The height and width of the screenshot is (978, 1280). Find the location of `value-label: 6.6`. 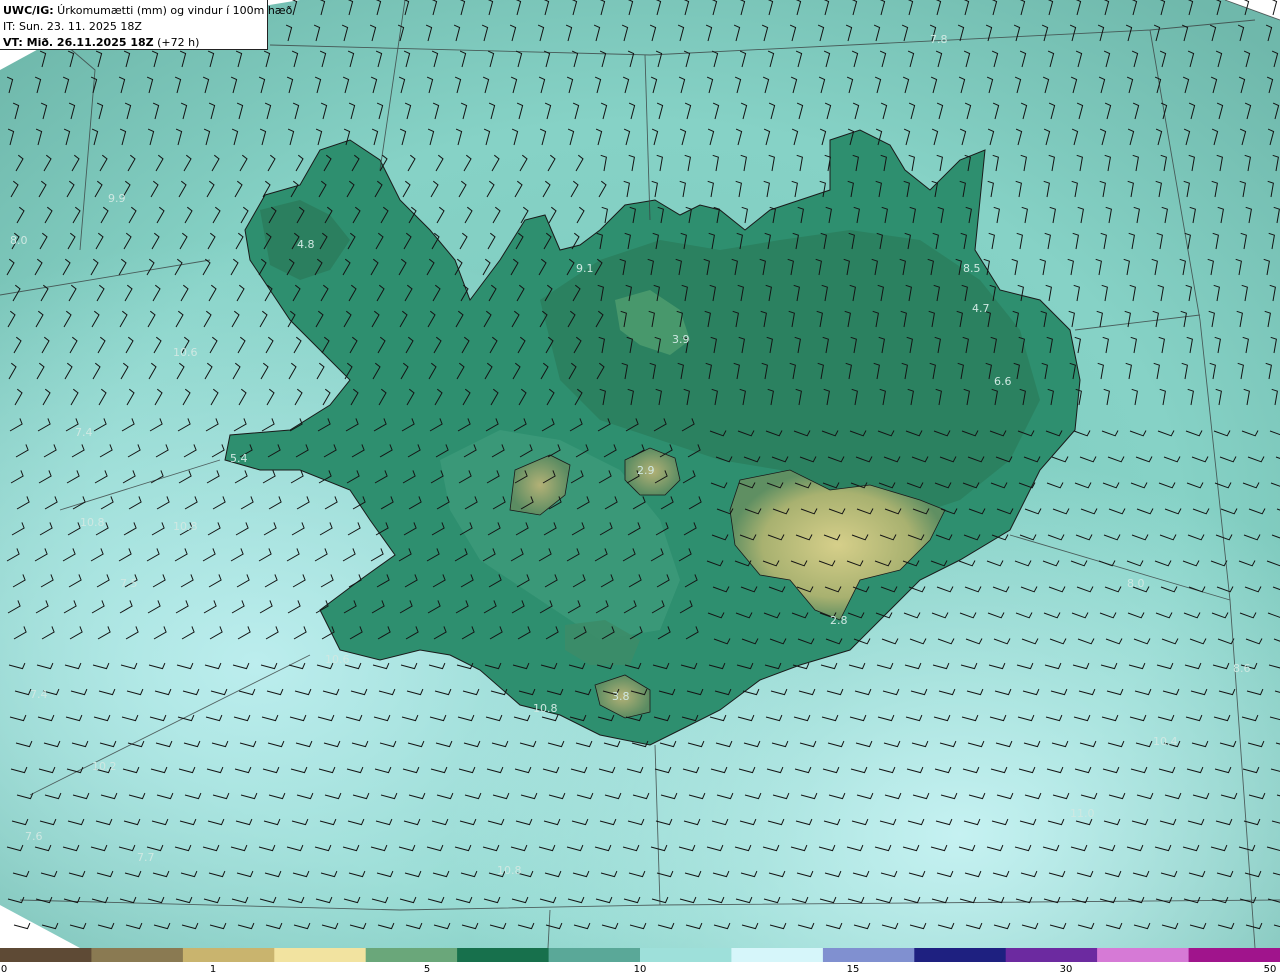

value-label: 6.6 is located at coordinates (1003, 381).